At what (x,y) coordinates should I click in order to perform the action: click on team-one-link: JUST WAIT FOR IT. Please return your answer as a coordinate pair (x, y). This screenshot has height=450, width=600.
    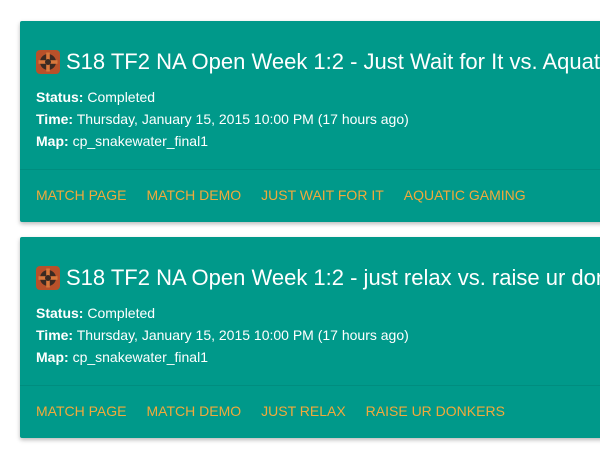
    Looking at the image, I should click on (322, 195).